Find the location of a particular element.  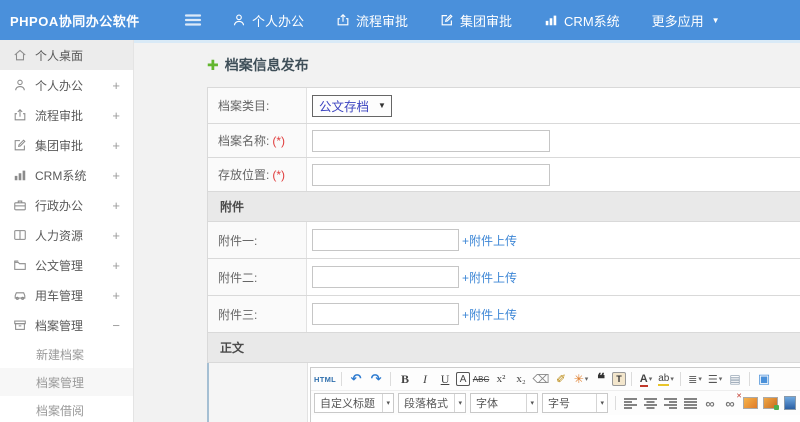

topnav-crm-system: CRM系统 is located at coordinates (582, 20).